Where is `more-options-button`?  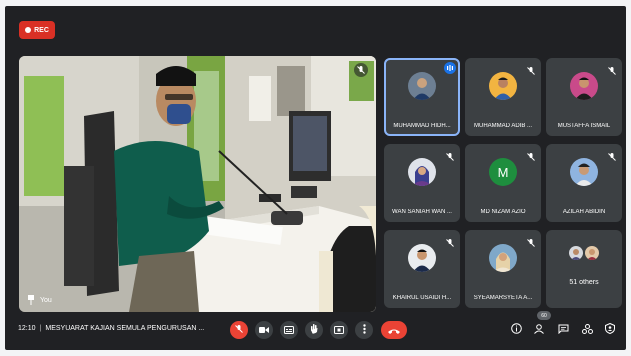 more-options-button is located at coordinates (364, 330).